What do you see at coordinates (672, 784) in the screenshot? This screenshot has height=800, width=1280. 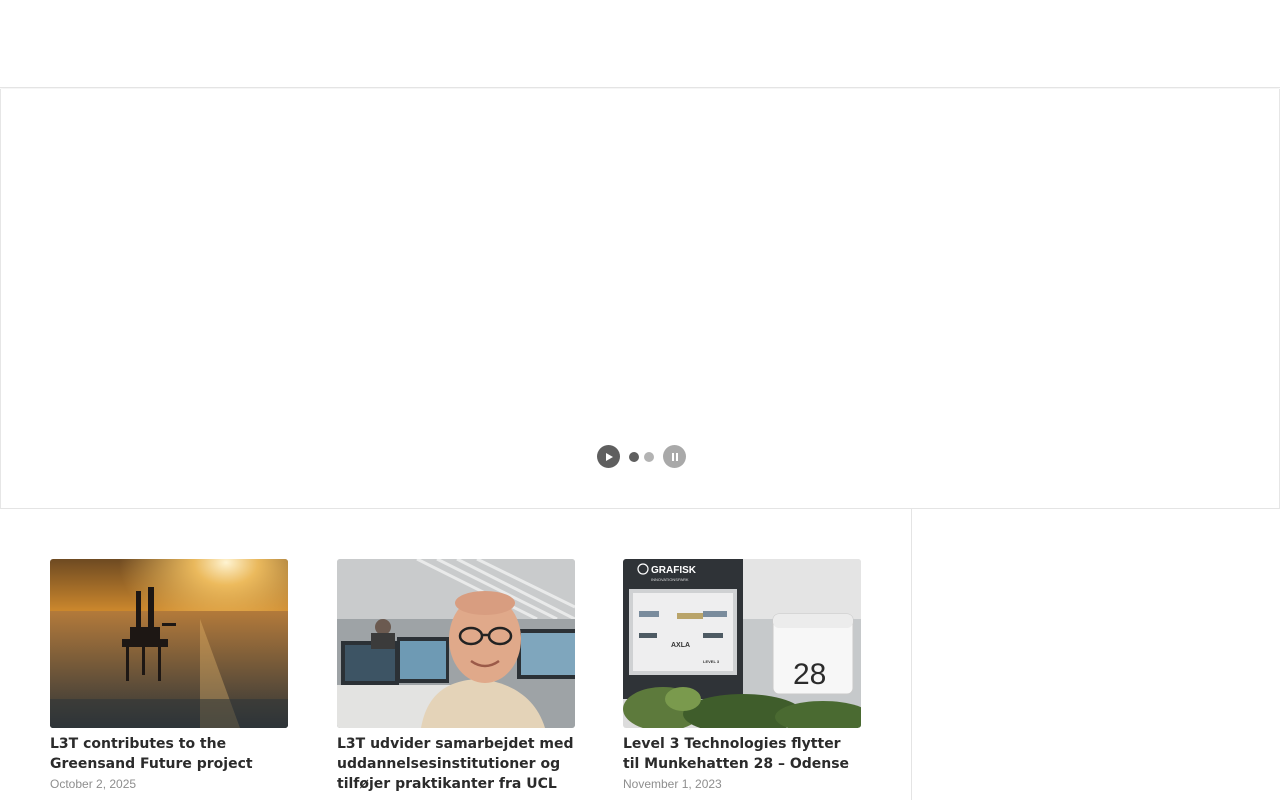 I see `news-card-date: November 1, 2023` at bounding box center [672, 784].